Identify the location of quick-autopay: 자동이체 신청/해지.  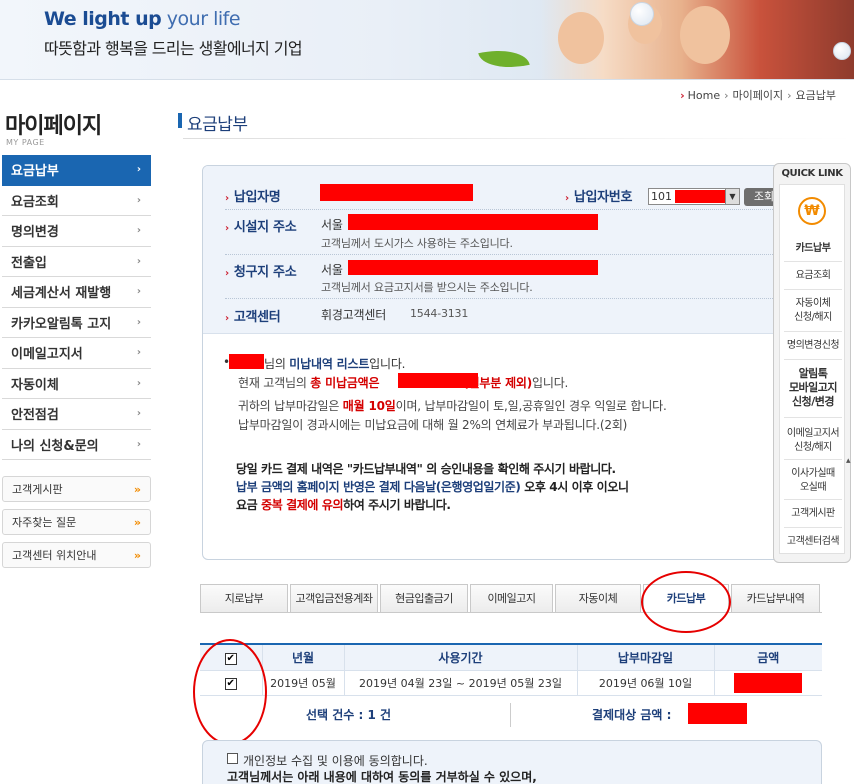
(813, 311).